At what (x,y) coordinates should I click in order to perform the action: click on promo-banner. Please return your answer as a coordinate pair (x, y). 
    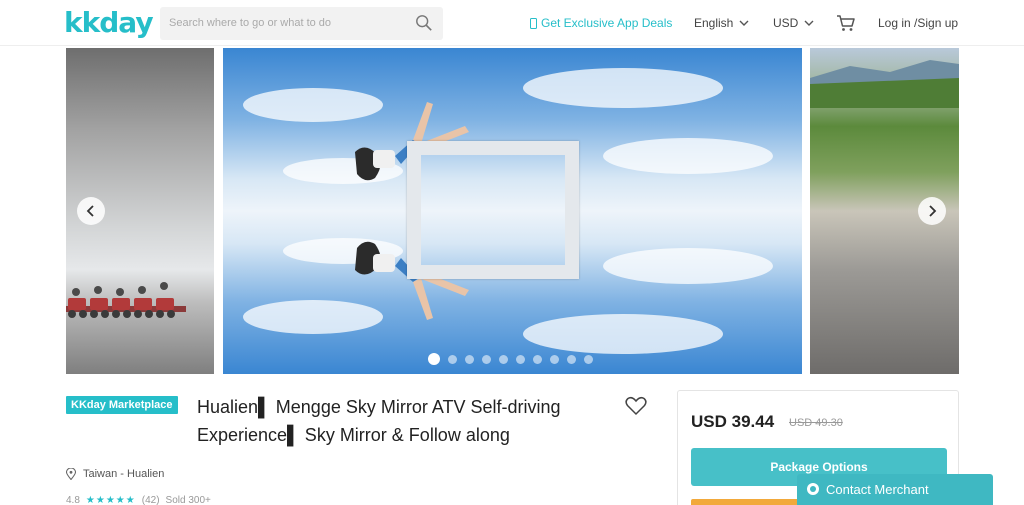
    Looking at the image, I should click on (751, 502).